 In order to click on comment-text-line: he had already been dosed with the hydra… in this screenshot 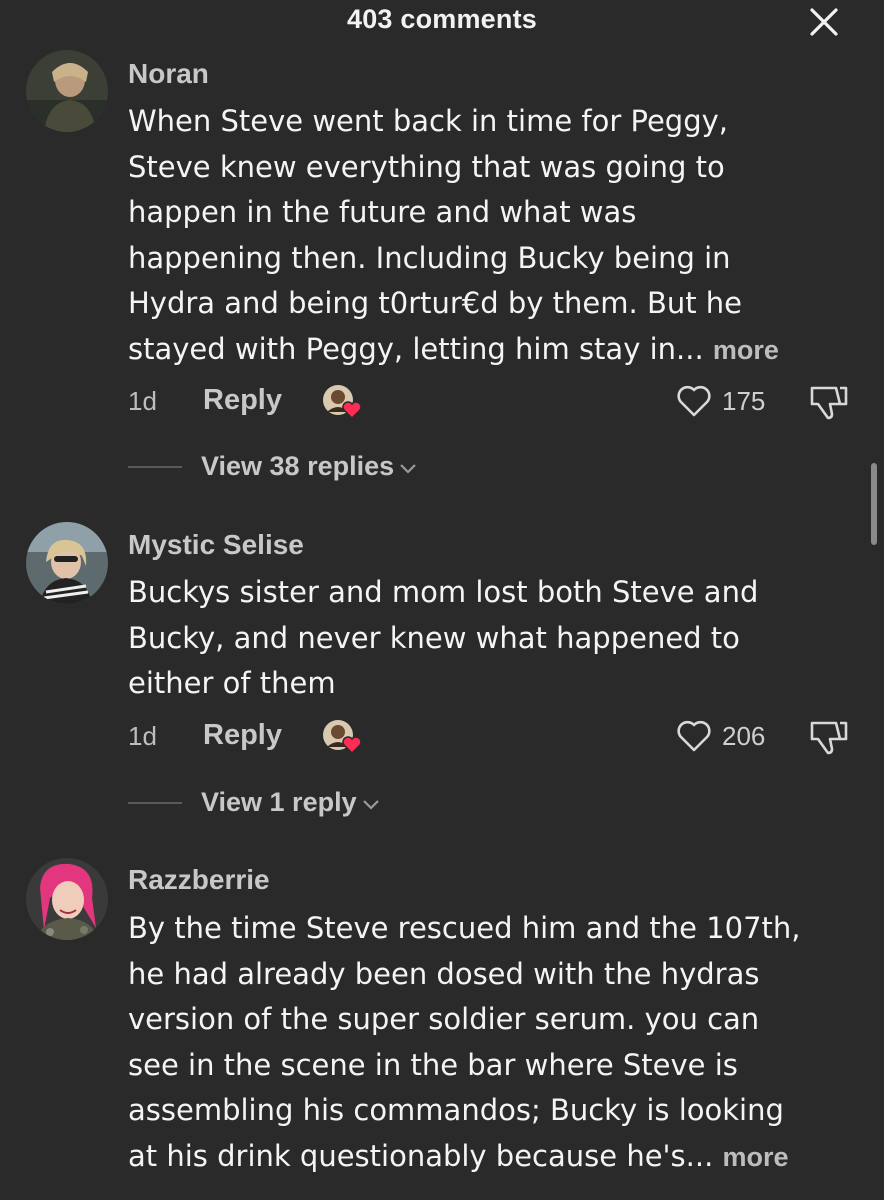, I will do `click(444, 973)`.